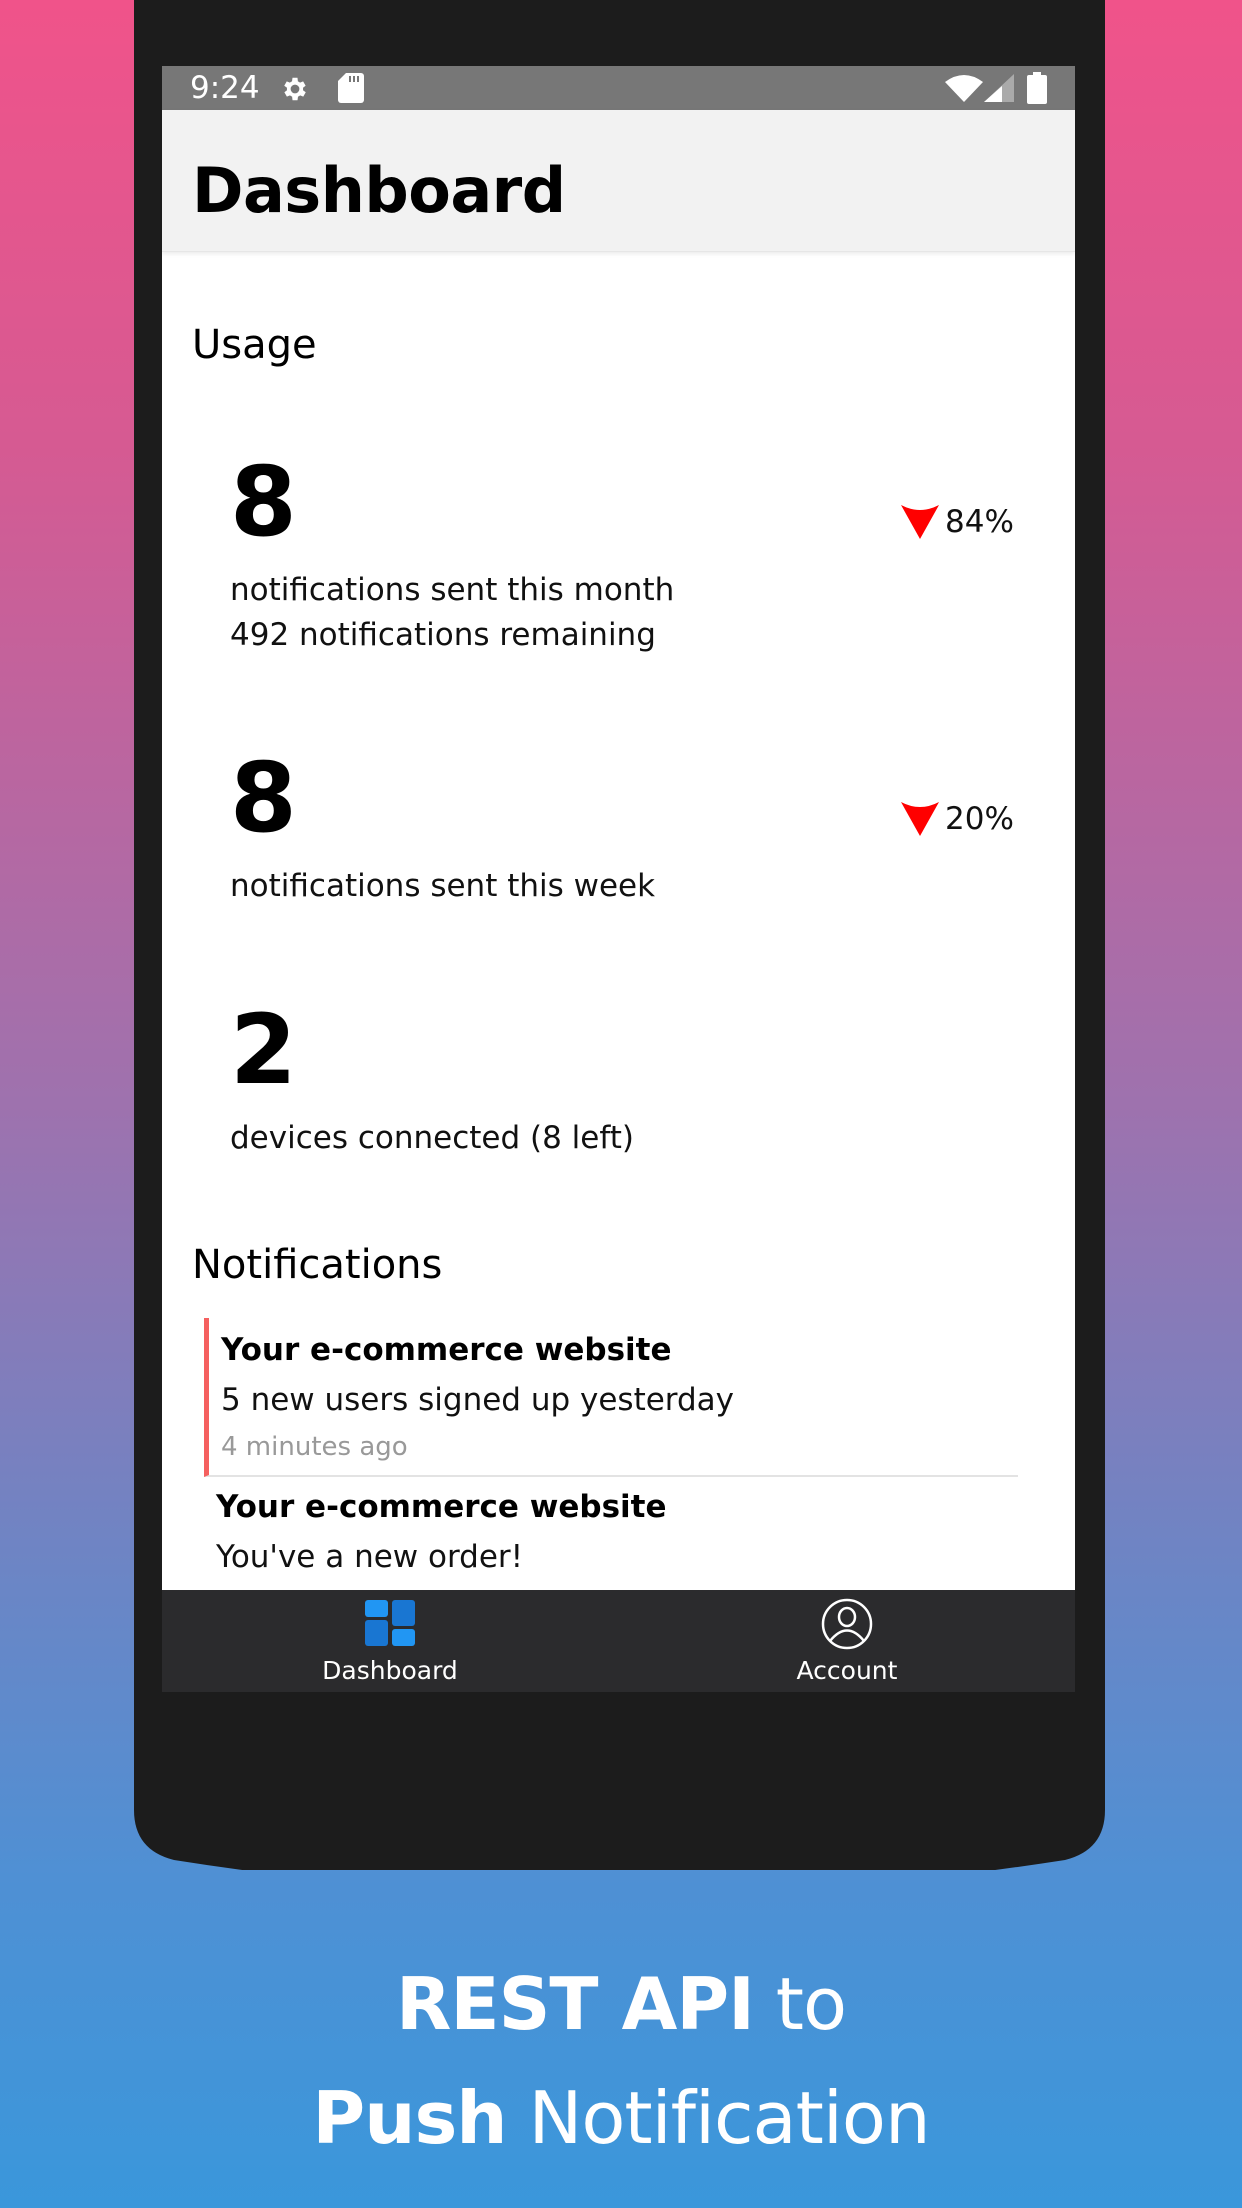 Image resolution: width=1242 pixels, height=2208 pixels. Describe the element at coordinates (478, 1400) in the screenshot. I see `notification-body: 5 new users signed up yesterday` at that location.